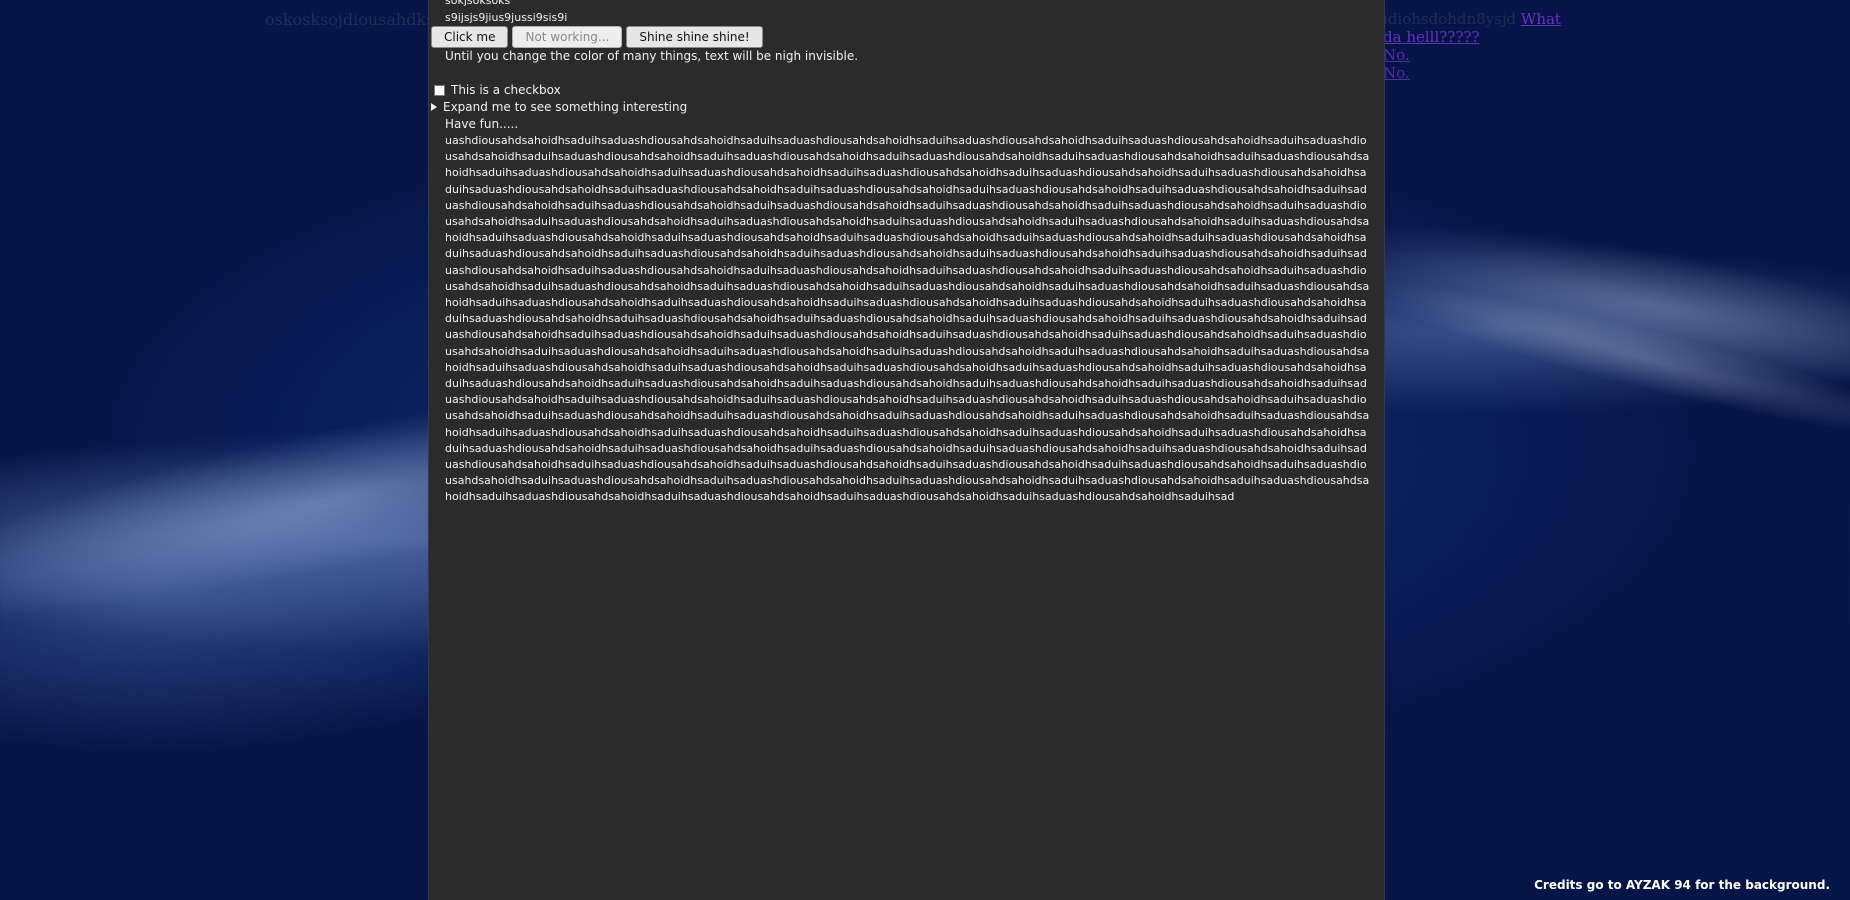  Describe the element at coordinates (439, 90) in the screenshot. I see `checkbox` at that location.